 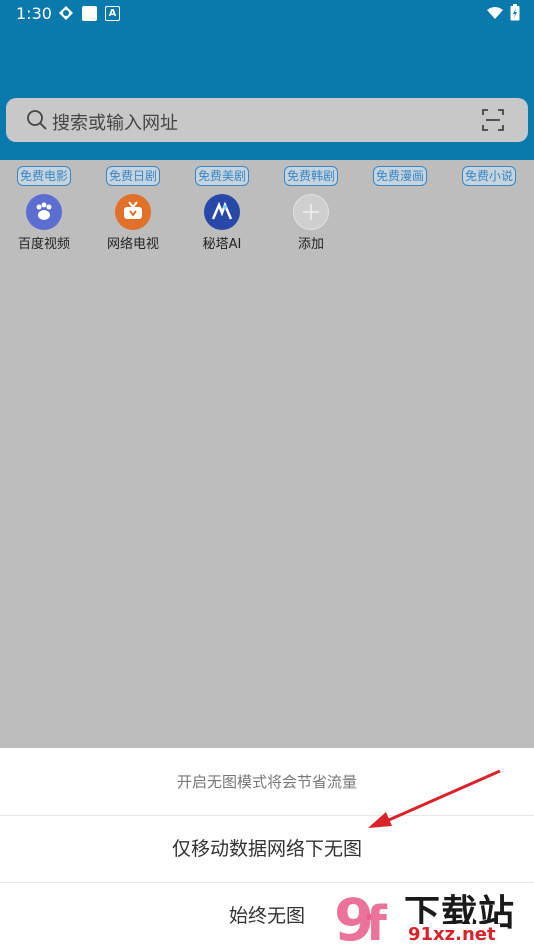 What do you see at coordinates (434, 798) in the screenshot?
I see `annotation-arrow-icon` at bounding box center [434, 798].